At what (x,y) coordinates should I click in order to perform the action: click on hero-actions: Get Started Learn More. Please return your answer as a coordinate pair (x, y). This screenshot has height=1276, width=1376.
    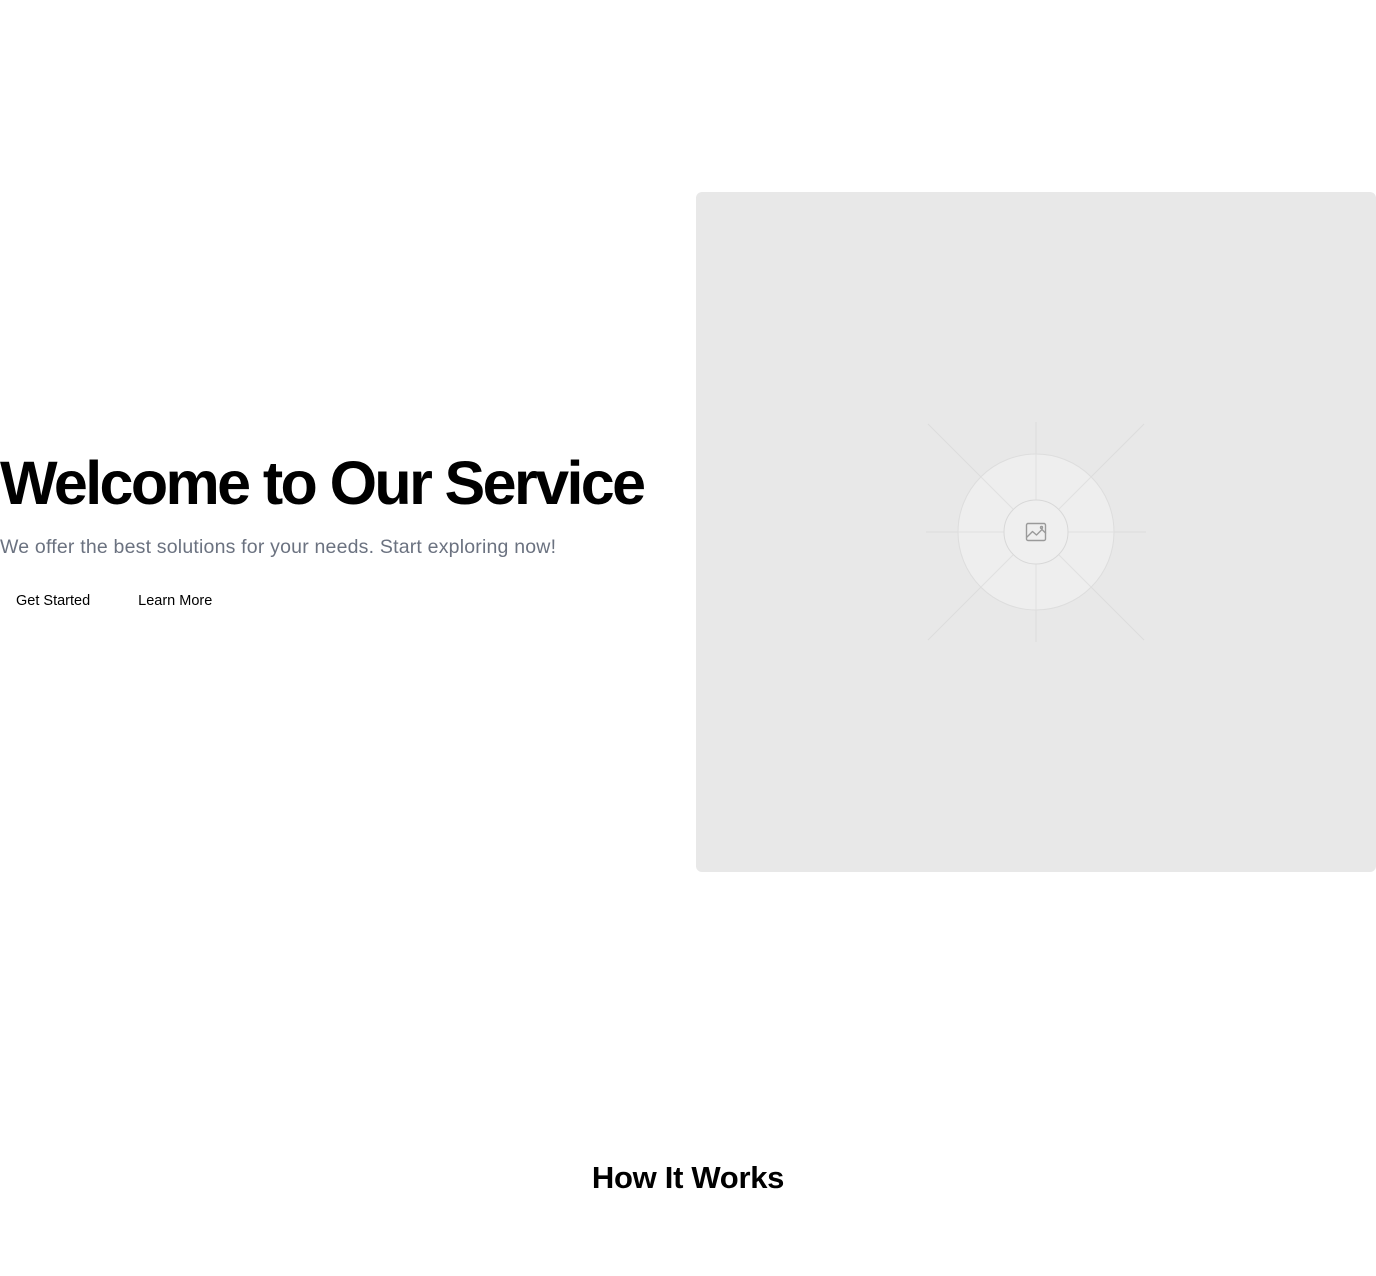
    Looking at the image, I should click on (340, 601).